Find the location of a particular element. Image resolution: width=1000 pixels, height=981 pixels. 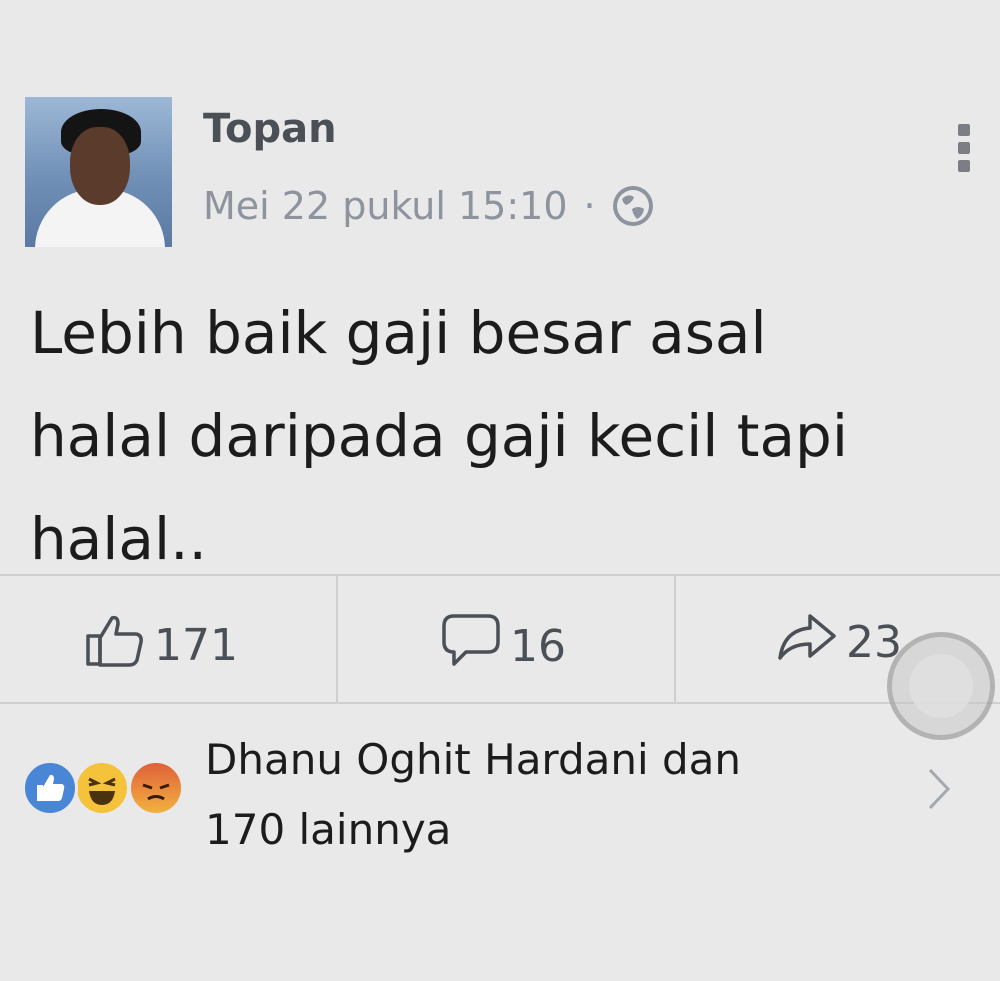

comment-button: 16 is located at coordinates (503, 646).